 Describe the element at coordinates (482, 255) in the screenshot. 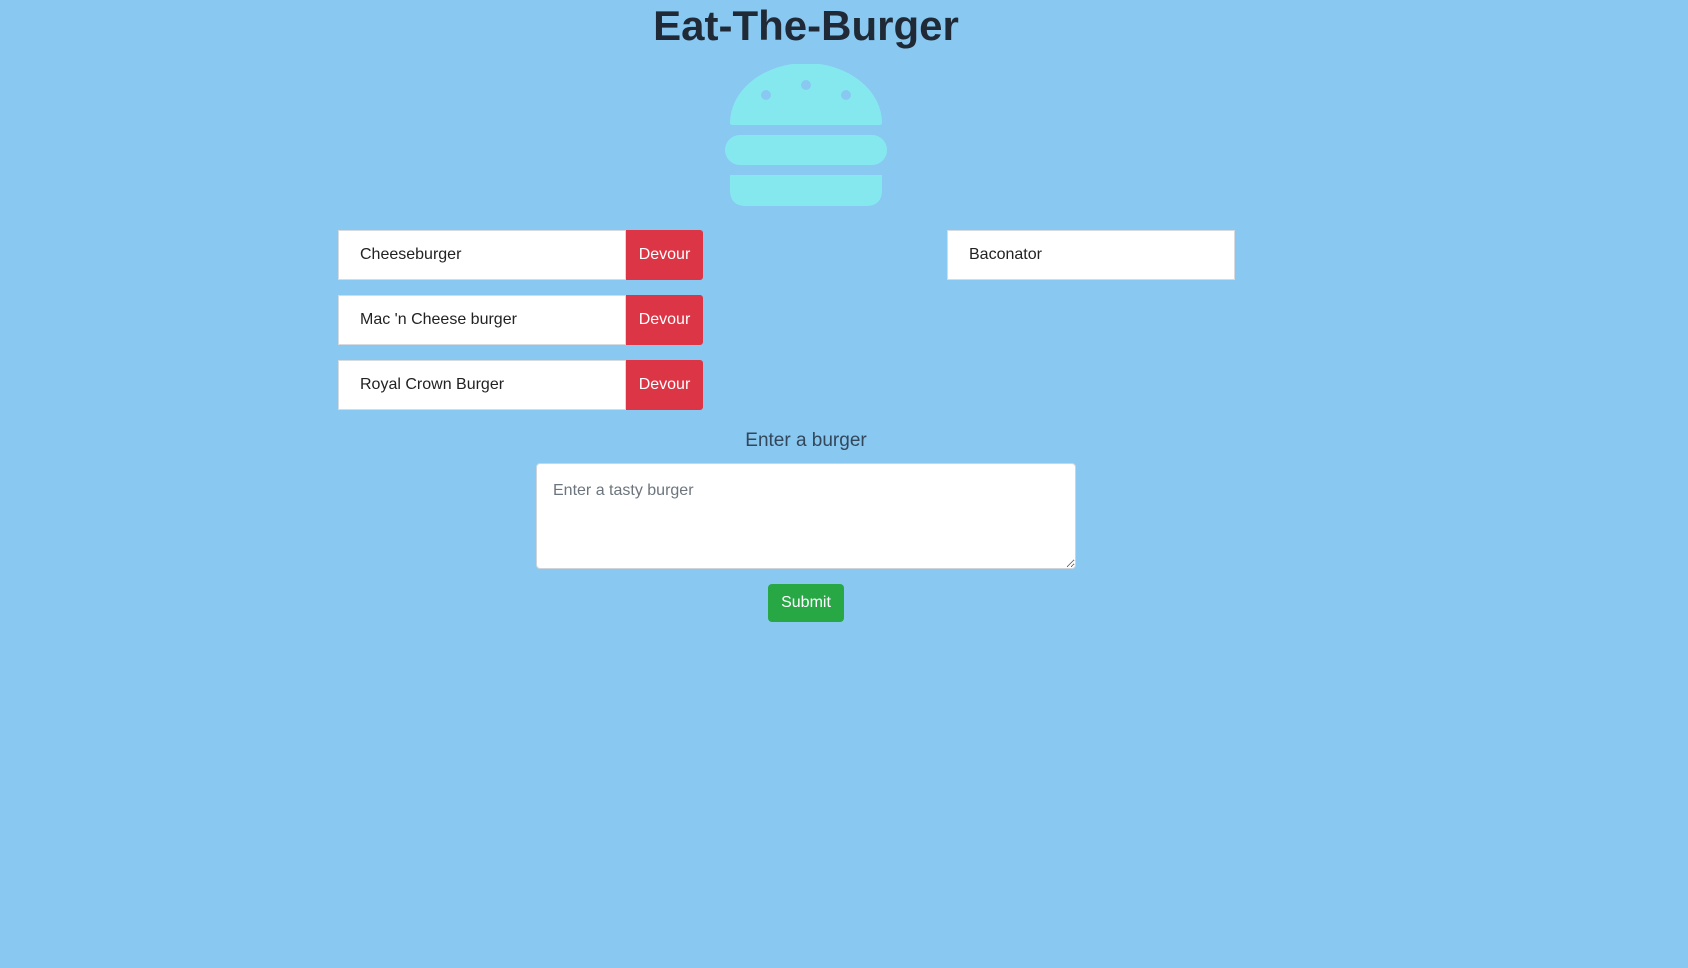

I see `burger-name: Cheeseburger` at that location.